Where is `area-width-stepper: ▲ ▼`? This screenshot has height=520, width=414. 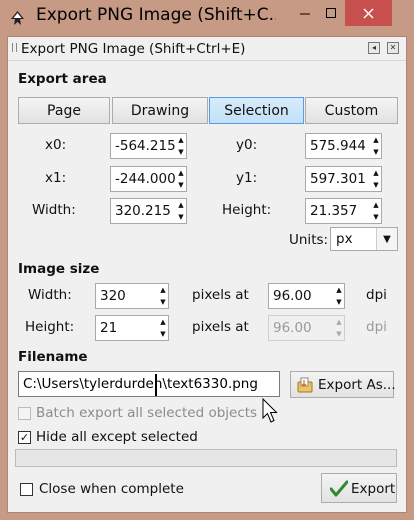 area-width-stepper: ▲ ▼ is located at coordinates (181, 211).